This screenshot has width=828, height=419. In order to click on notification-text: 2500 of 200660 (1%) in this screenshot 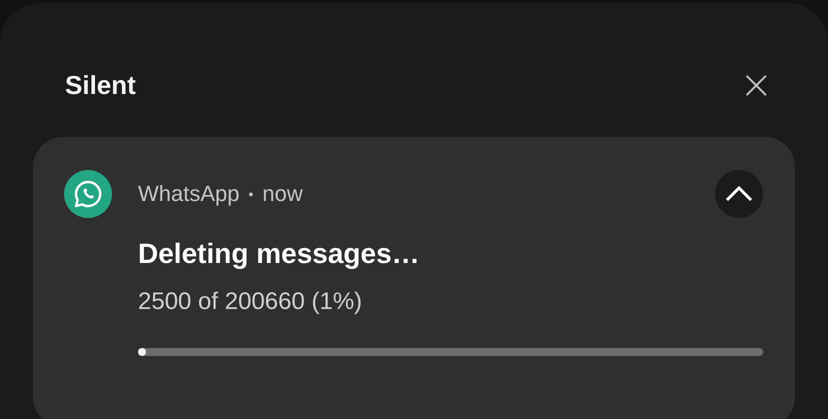, I will do `click(251, 302)`.